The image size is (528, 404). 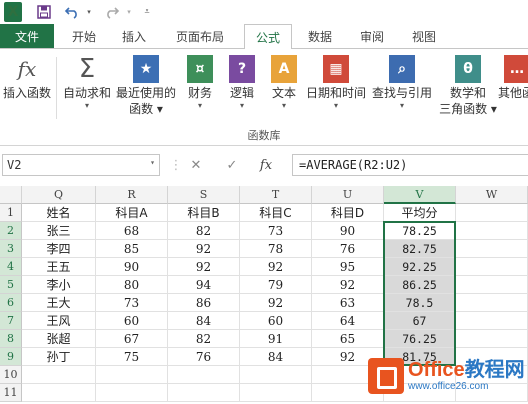 What do you see at coordinates (129, 12) in the screenshot?
I see `redo-dropdown-icon: ▾` at bounding box center [129, 12].